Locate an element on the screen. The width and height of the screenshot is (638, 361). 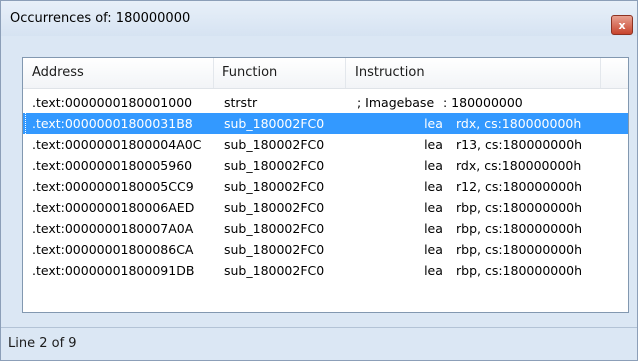
status-bar: Line 2 of 9 is located at coordinates (319, 344).